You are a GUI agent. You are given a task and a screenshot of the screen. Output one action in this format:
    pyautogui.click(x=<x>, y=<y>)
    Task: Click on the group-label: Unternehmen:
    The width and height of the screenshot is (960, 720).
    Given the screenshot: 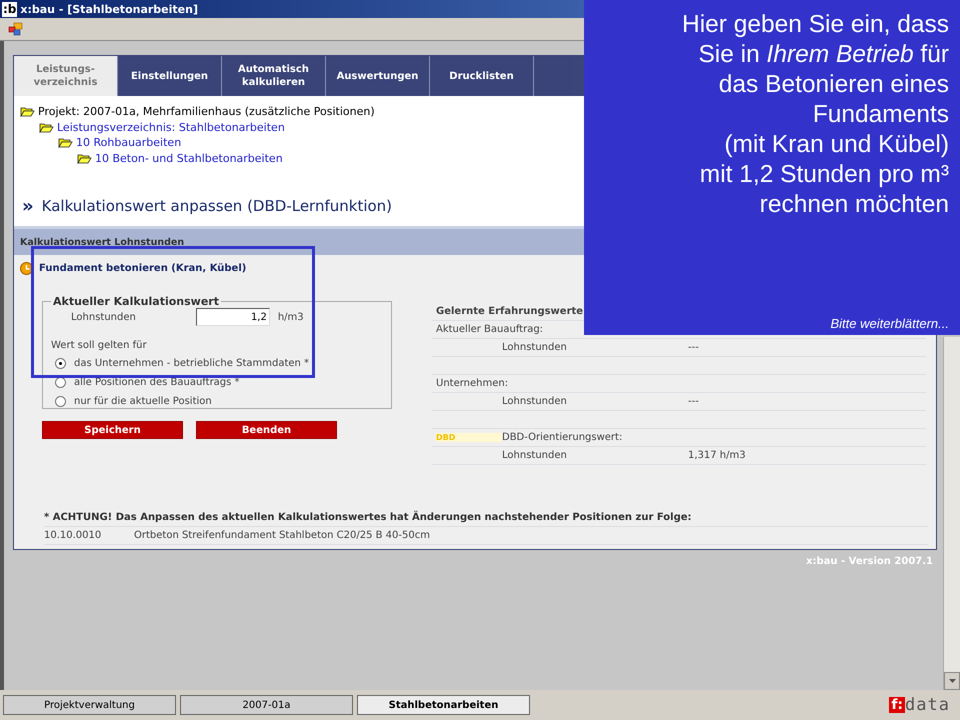 What is the action you would take?
    pyautogui.click(x=472, y=383)
    